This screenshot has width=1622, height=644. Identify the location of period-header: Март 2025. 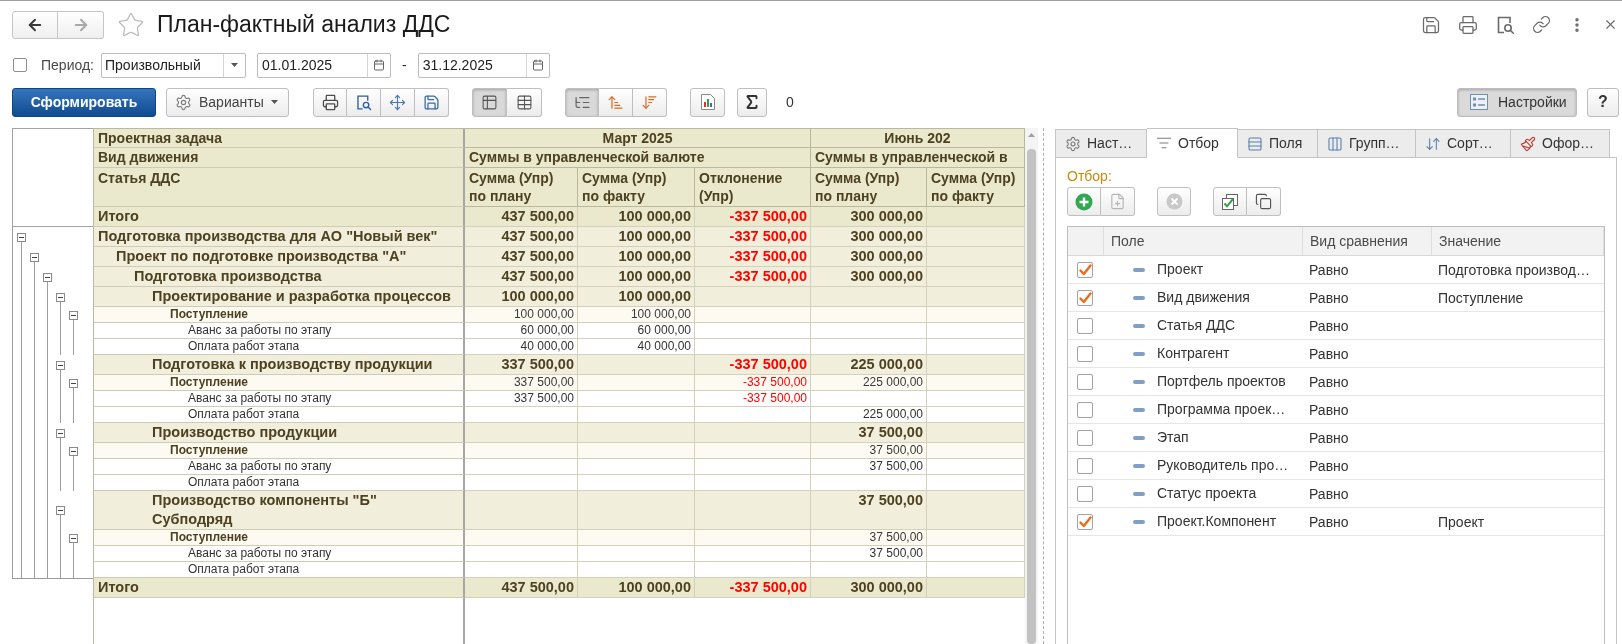
(638, 138).